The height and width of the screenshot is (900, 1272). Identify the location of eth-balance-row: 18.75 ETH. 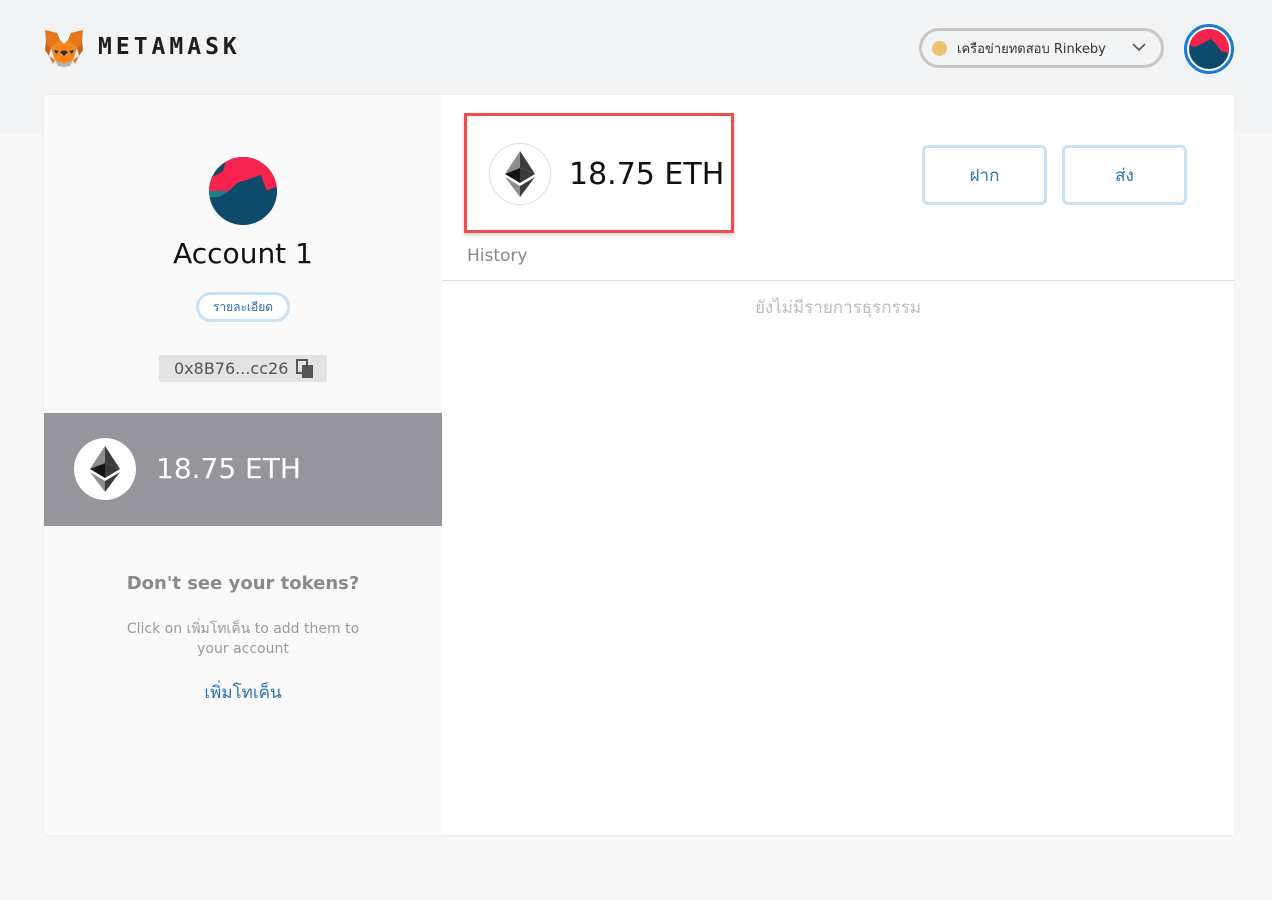
(243, 469).